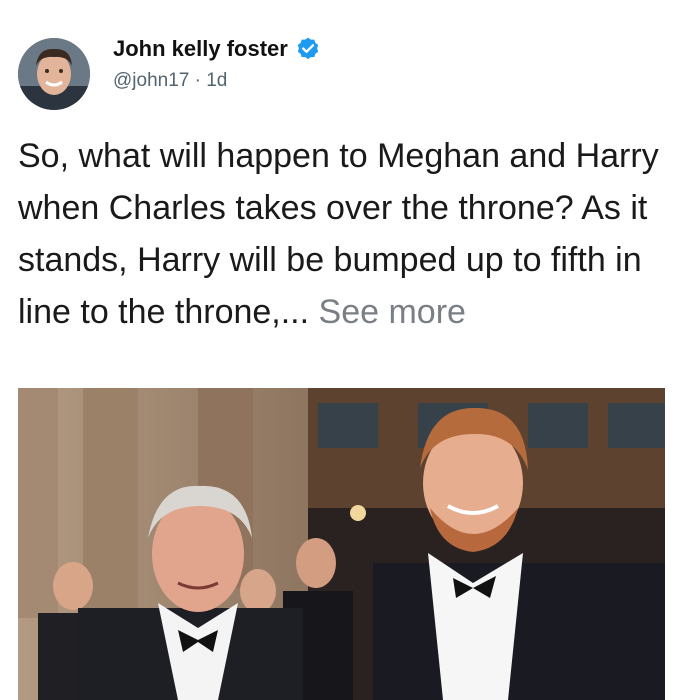 The image size is (700, 700). I want to click on author-name: John kelly foster, so click(200, 49).